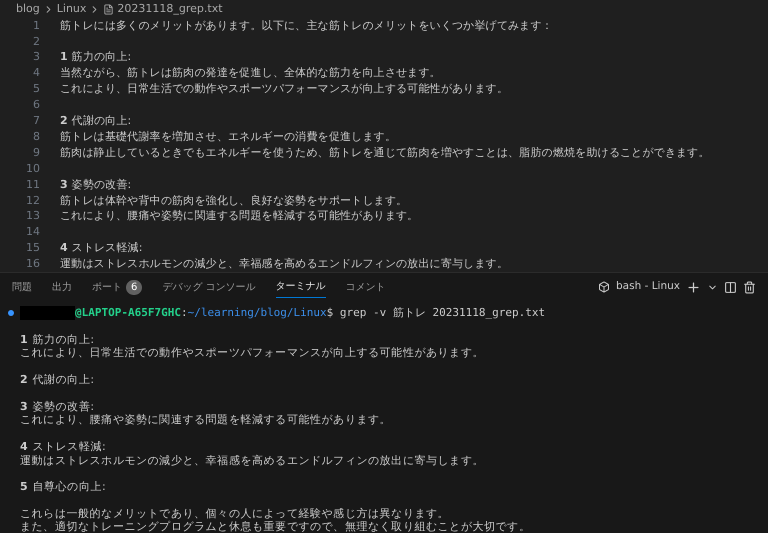  I want to click on terminal-output-line: 運動はストレスホルモンの減少と、幸福感を高めるエンドルフィンの放出に寄与します。, so click(252, 460).